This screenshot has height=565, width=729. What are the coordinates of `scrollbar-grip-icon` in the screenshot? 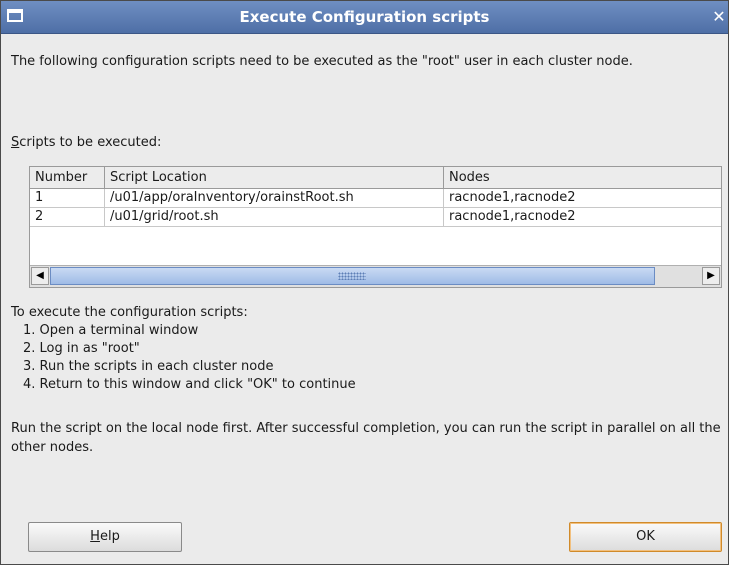 It's located at (352, 276).